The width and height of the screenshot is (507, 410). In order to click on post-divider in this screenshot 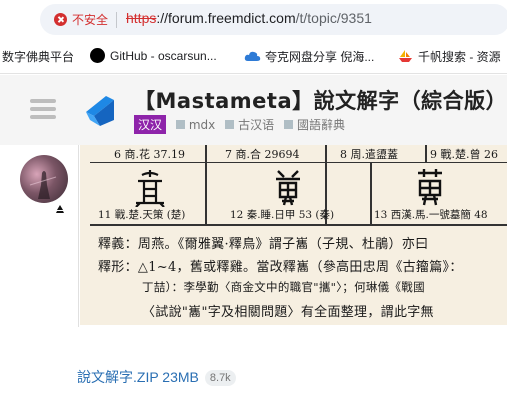, I will do `click(78, 236)`.